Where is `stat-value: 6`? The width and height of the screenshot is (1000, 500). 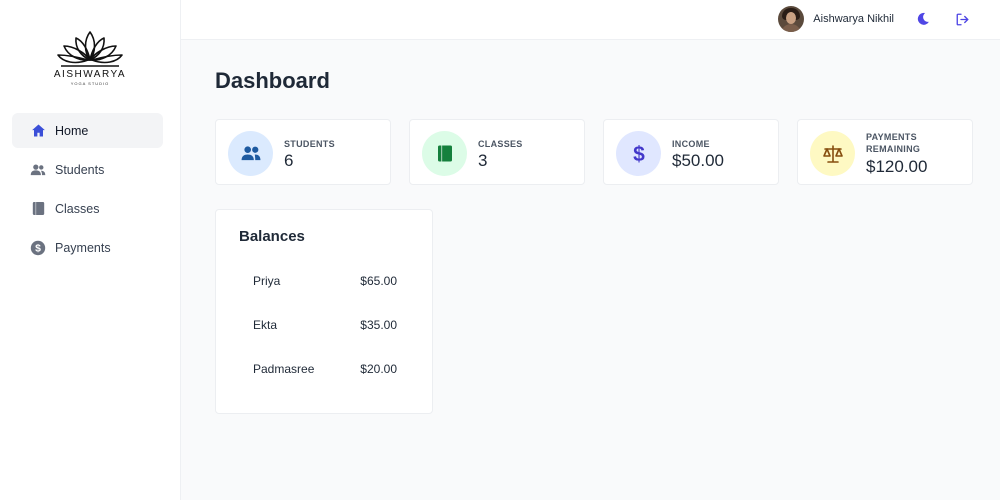
stat-value: 6 is located at coordinates (289, 160).